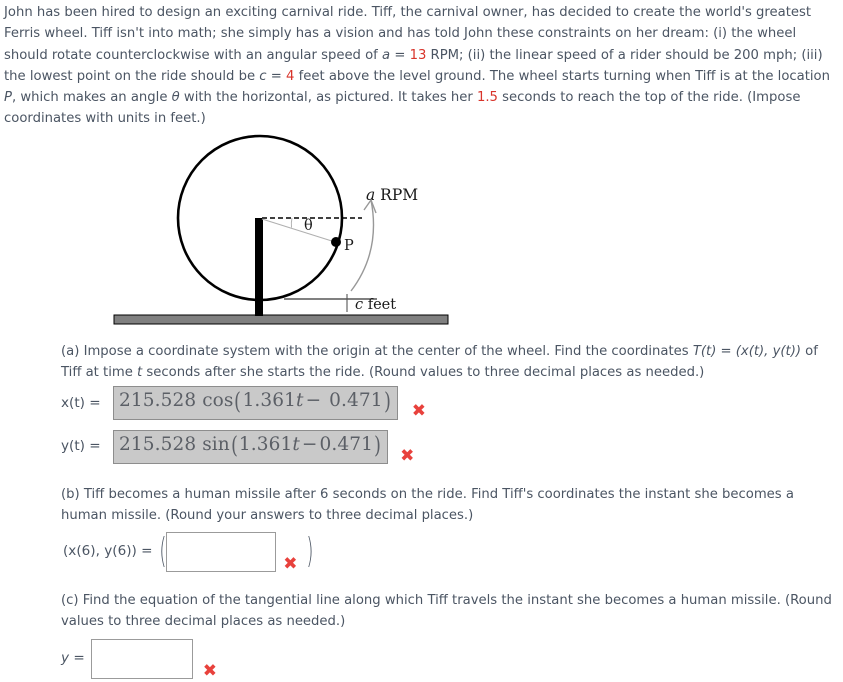  Describe the element at coordinates (259, 267) in the screenshot. I see `support-pole` at that location.